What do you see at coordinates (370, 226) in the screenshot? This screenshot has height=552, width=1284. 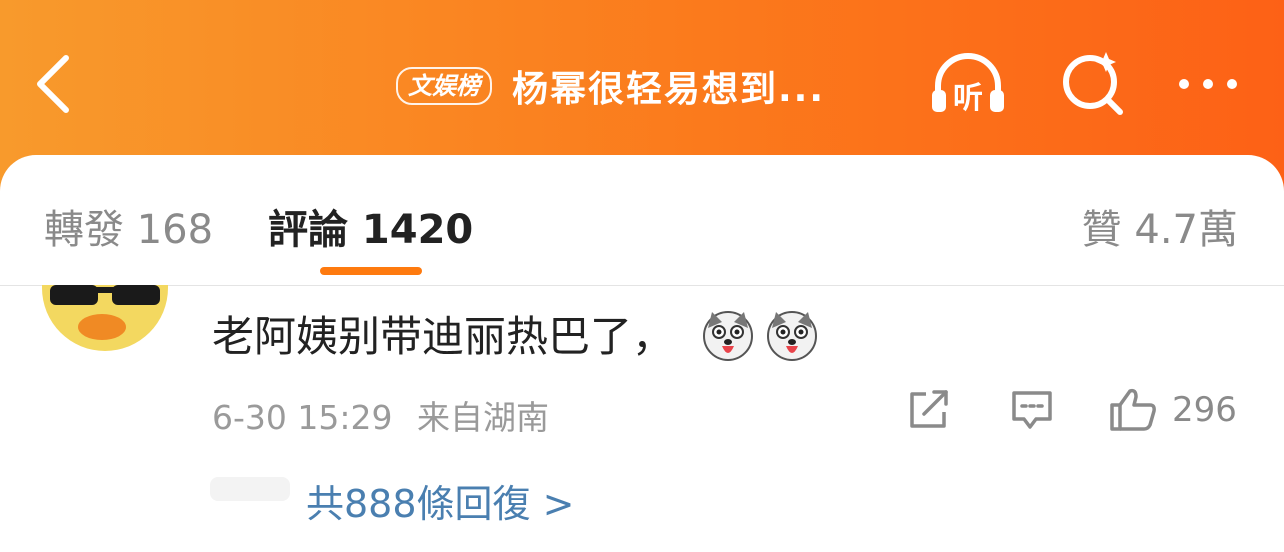 I see `tab-comments: 評論 1420` at bounding box center [370, 226].